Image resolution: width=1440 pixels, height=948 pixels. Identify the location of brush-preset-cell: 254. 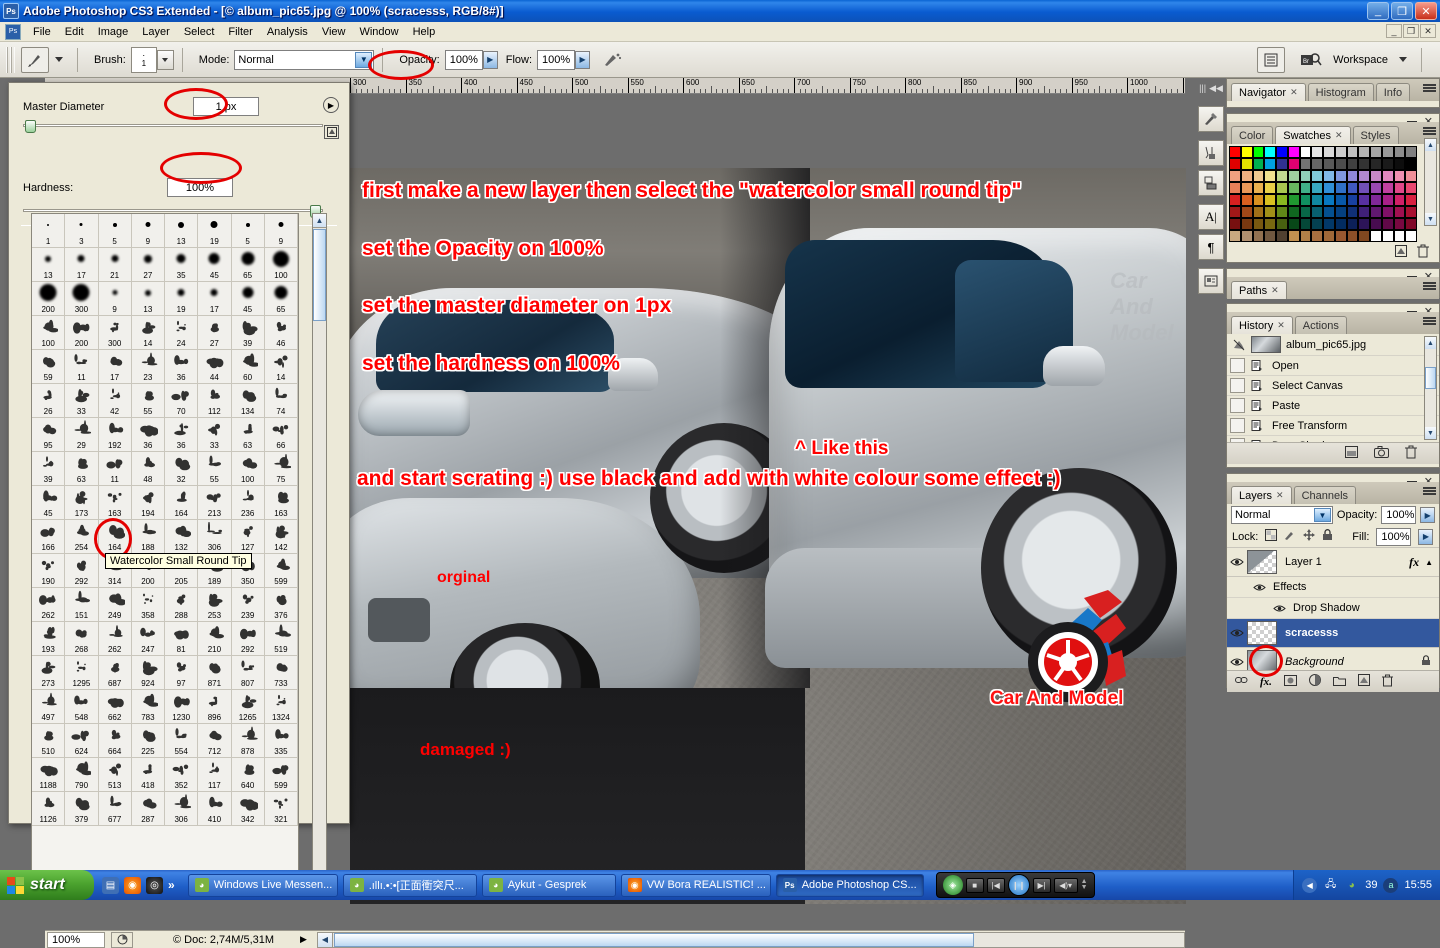
(82, 537).